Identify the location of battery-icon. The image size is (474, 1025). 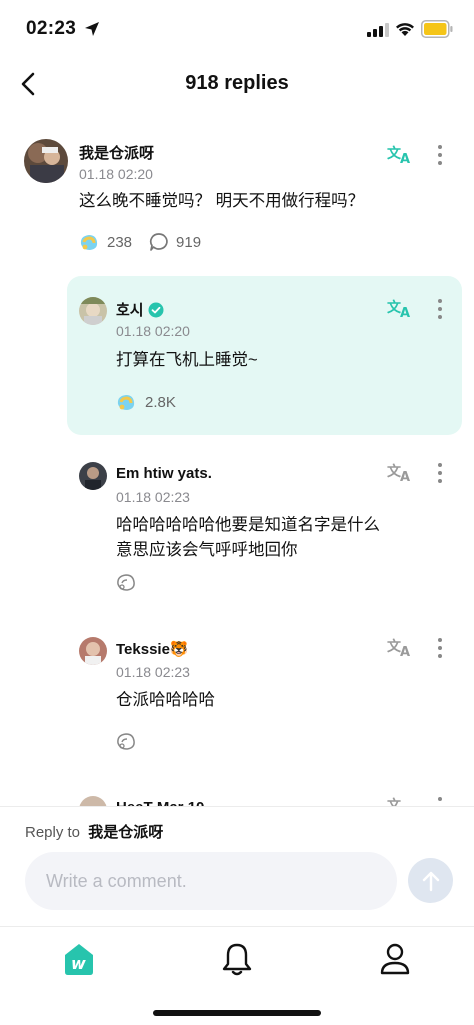
(437, 29).